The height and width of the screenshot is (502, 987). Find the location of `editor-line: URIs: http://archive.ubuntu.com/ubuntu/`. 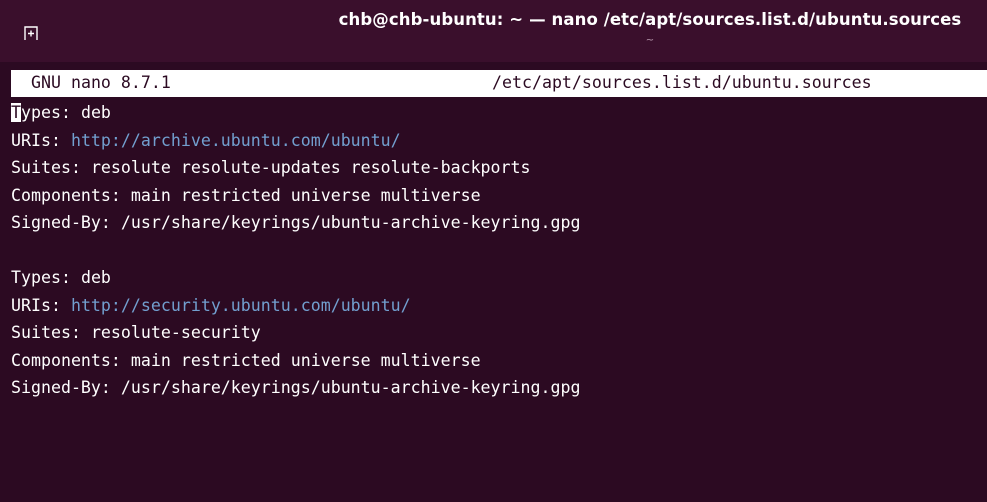

editor-line: URIs: http://archive.ubuntu.com/ubuntu/ is located at coordinates (496, 141).